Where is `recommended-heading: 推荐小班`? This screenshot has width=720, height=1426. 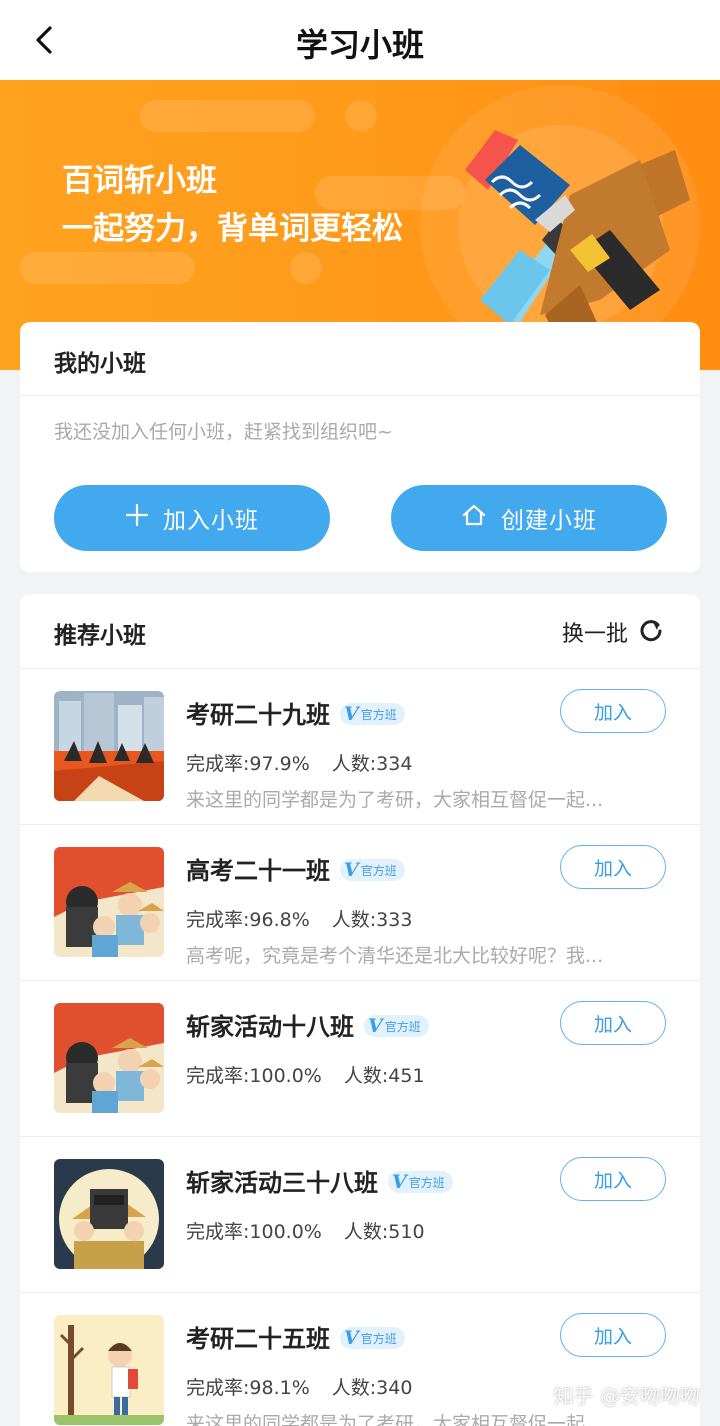
recommended-heading: 推荐小班 is located at coordinates (100, 636).